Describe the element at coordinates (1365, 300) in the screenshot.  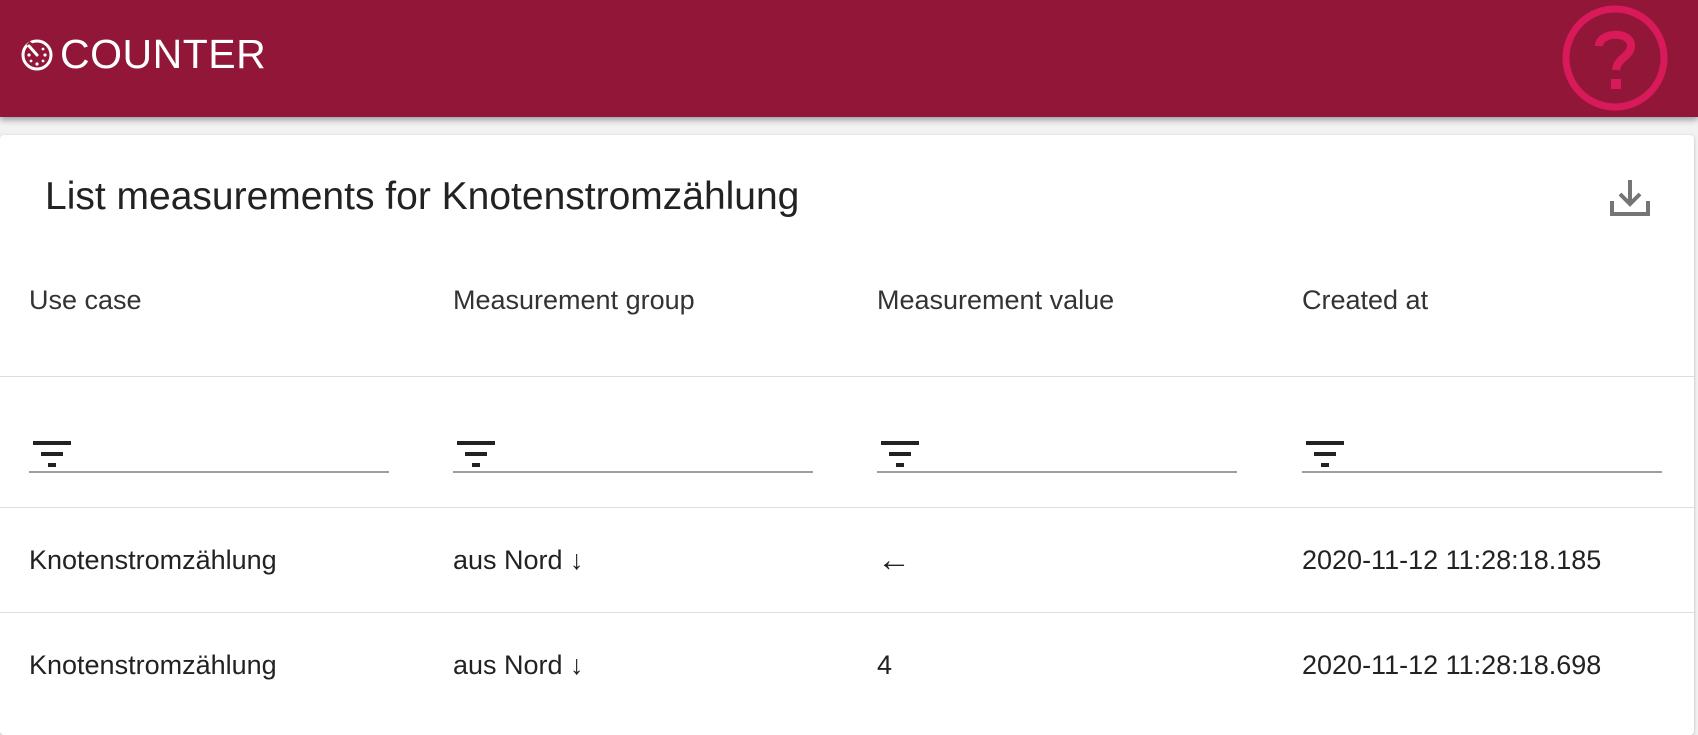
I see `column-header-created-at: Created at` at that location.